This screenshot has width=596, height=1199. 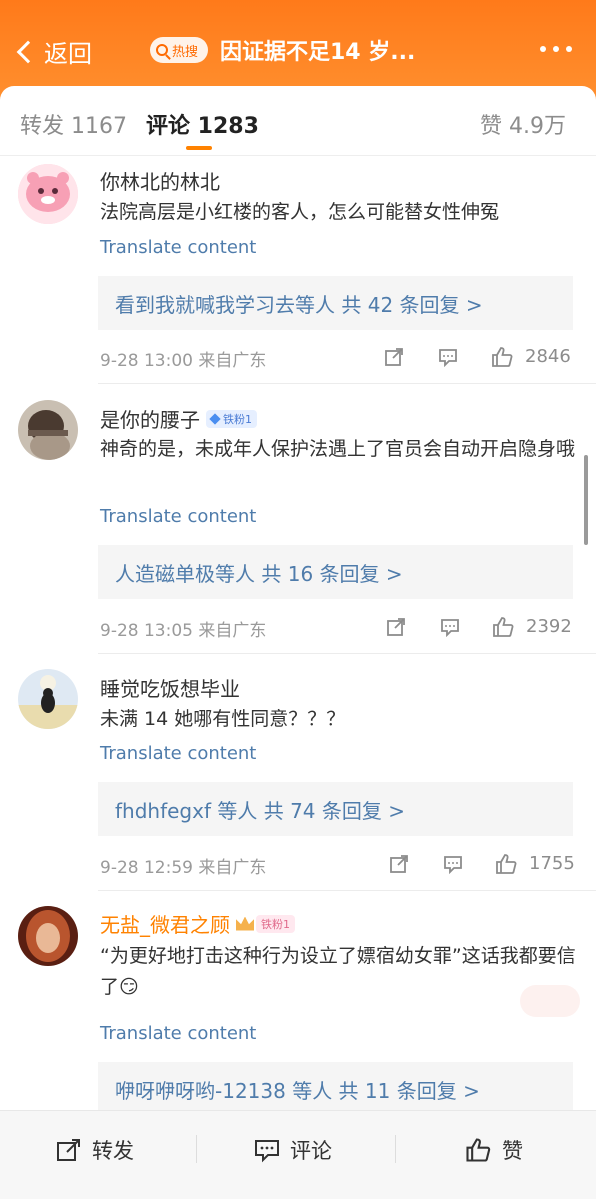 I want to click on replies-preview: 看到我就喊我学习去等人 共 42 条回复 >, so click(x=335, y=303).